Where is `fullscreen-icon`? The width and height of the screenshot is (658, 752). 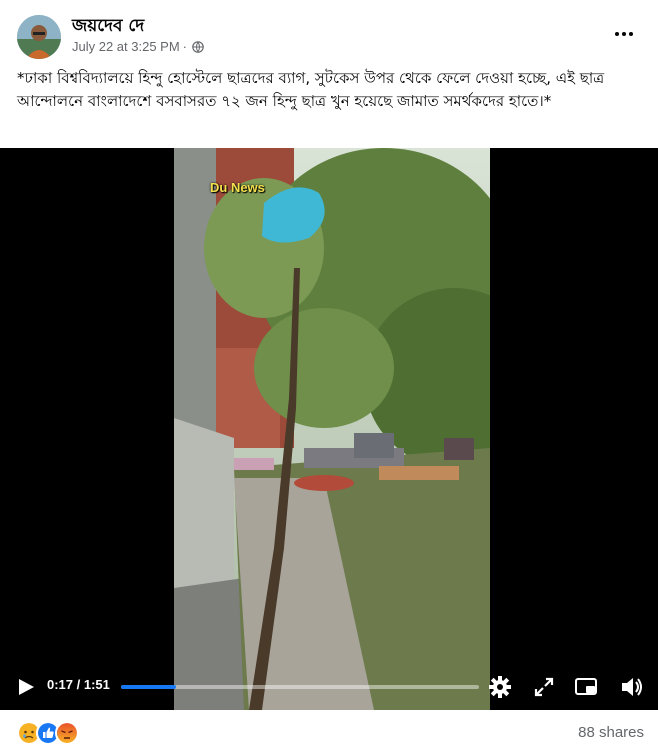
fullscreen-icon is located at coordinates (544, 687).